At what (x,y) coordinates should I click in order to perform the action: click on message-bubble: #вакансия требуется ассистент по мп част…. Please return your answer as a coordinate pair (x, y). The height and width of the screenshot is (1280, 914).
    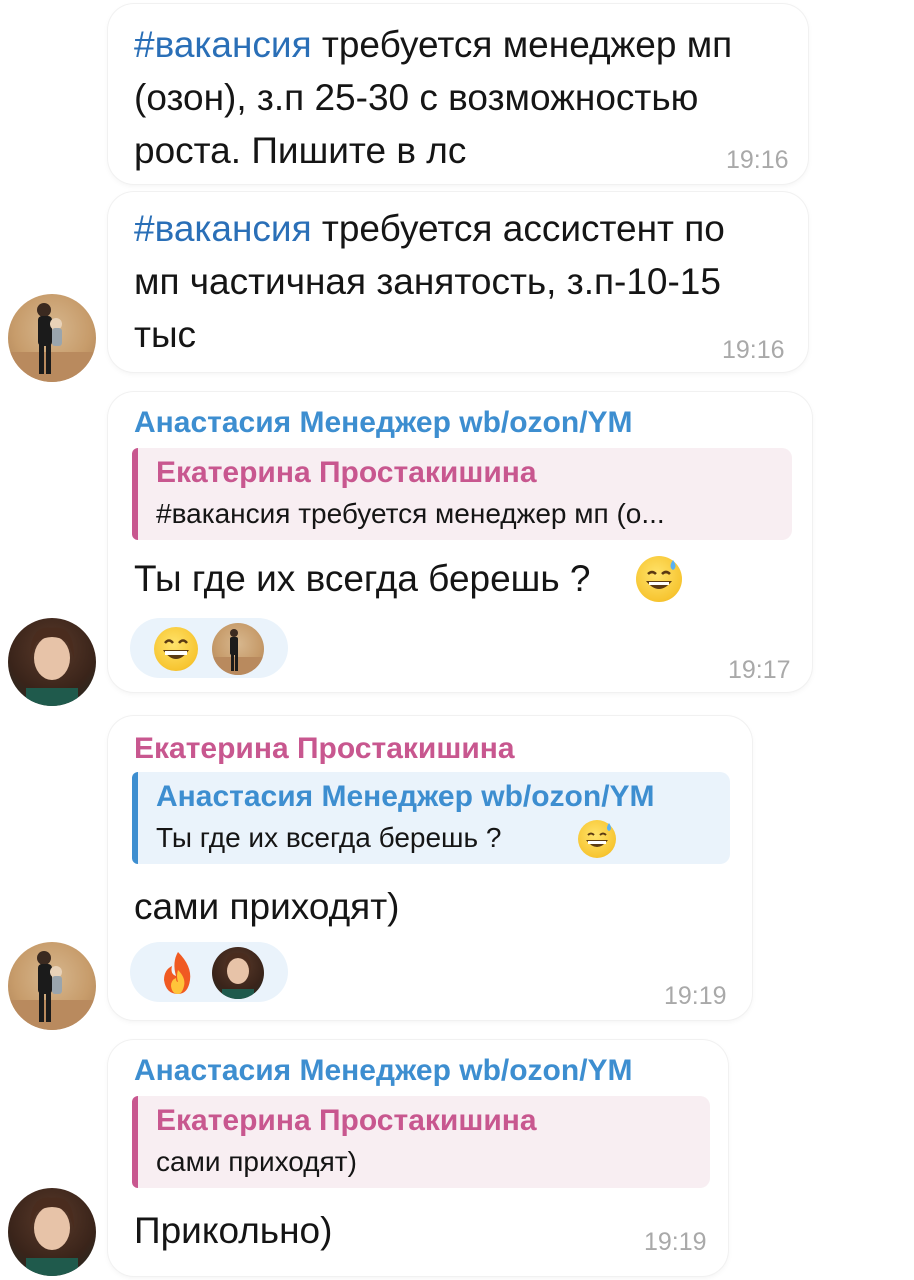
    Looking at the image, I should click on (458, 282).